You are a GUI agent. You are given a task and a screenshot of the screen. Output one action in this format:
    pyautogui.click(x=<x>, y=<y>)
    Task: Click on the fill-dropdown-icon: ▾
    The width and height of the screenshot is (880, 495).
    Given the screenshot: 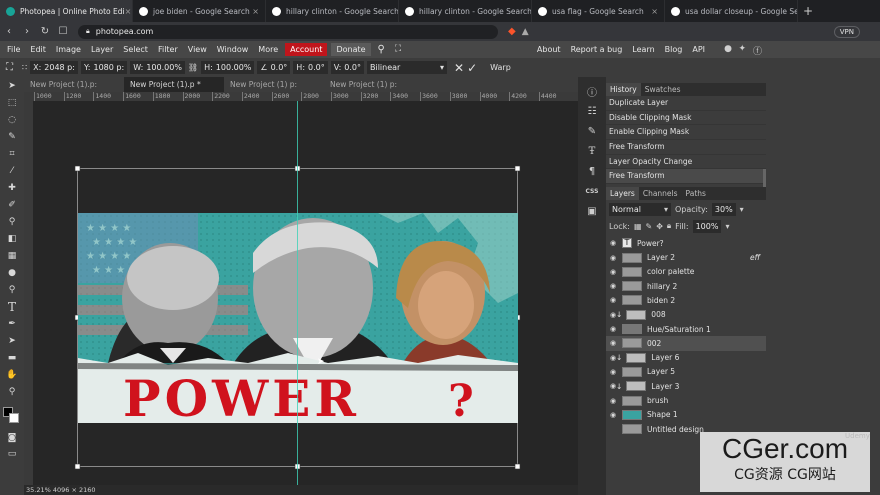 What is the action you would take?
    pyautogui.click(x=727, y=226)
    